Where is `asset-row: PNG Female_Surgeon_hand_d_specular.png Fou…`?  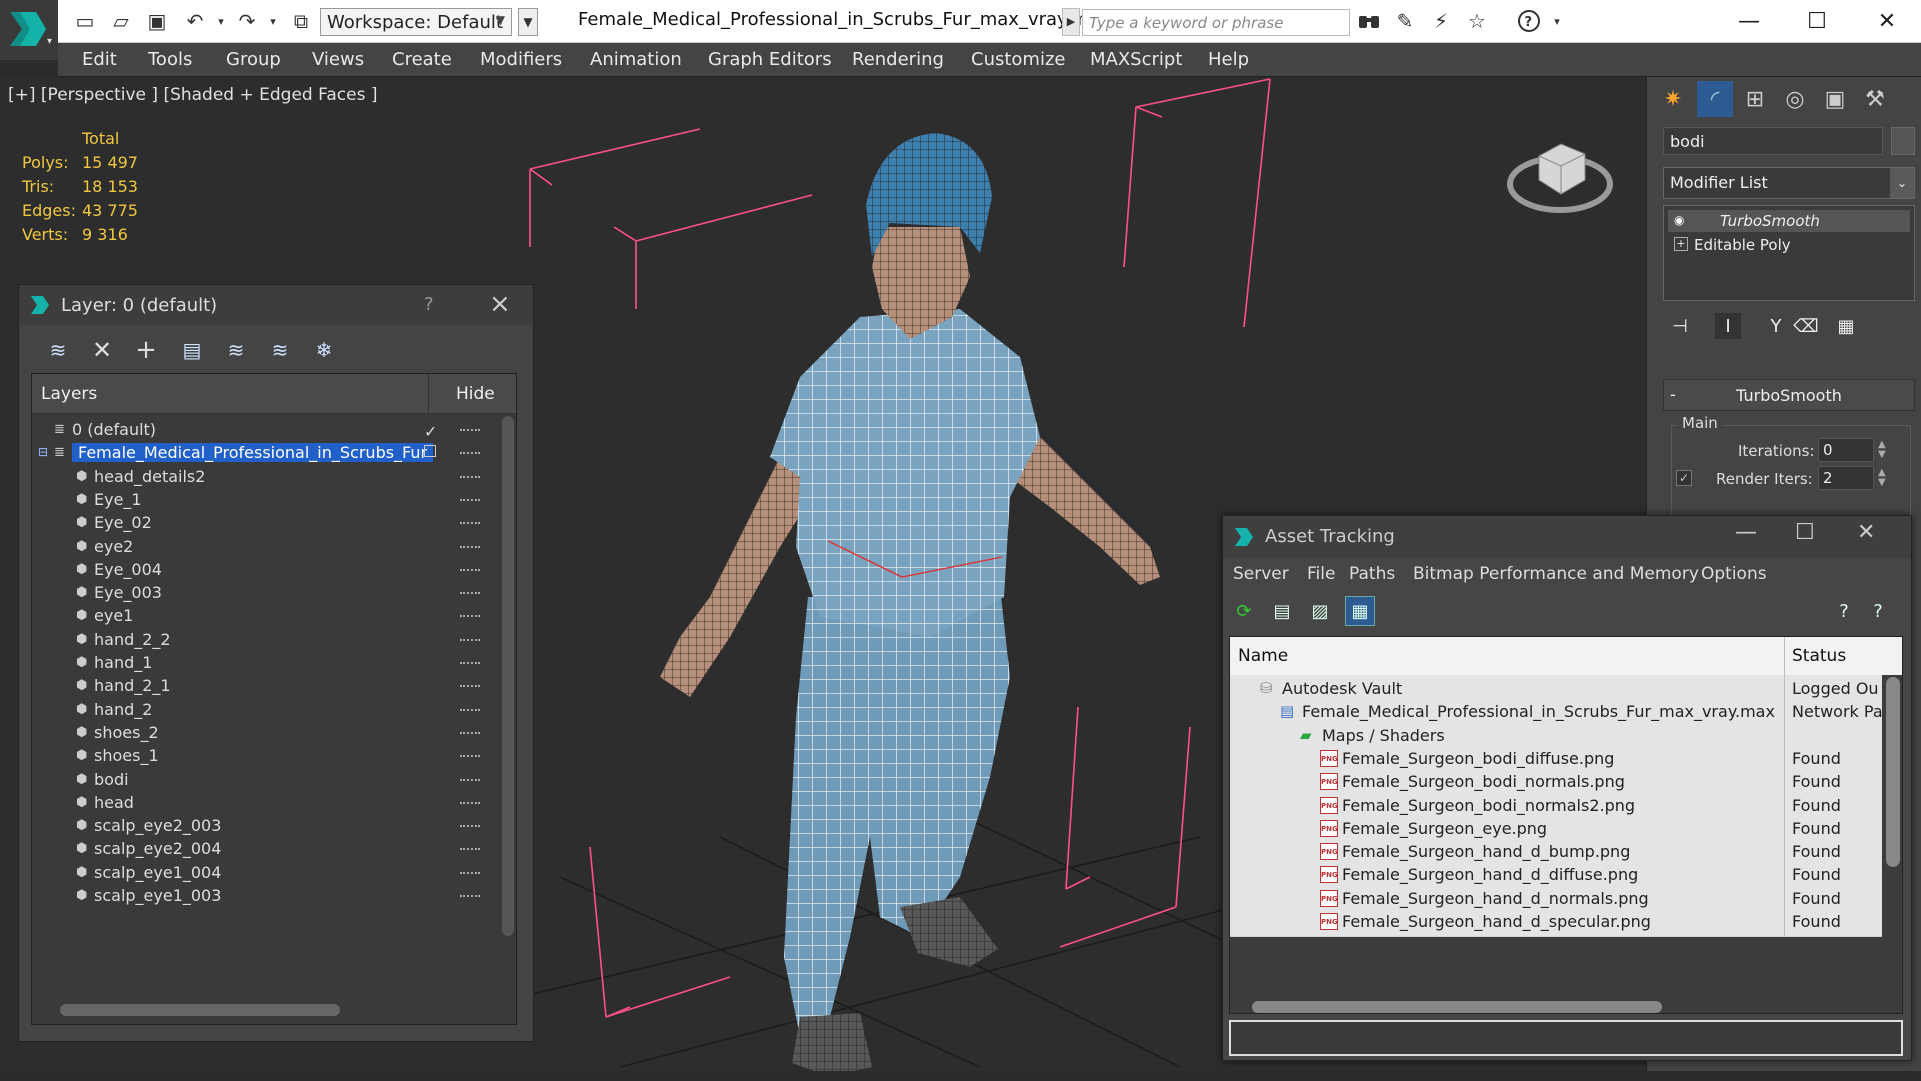 asset-row: PNG Female_Surgeon_hand_d_specular.png Fou… is located at coordinates (1556, 922).